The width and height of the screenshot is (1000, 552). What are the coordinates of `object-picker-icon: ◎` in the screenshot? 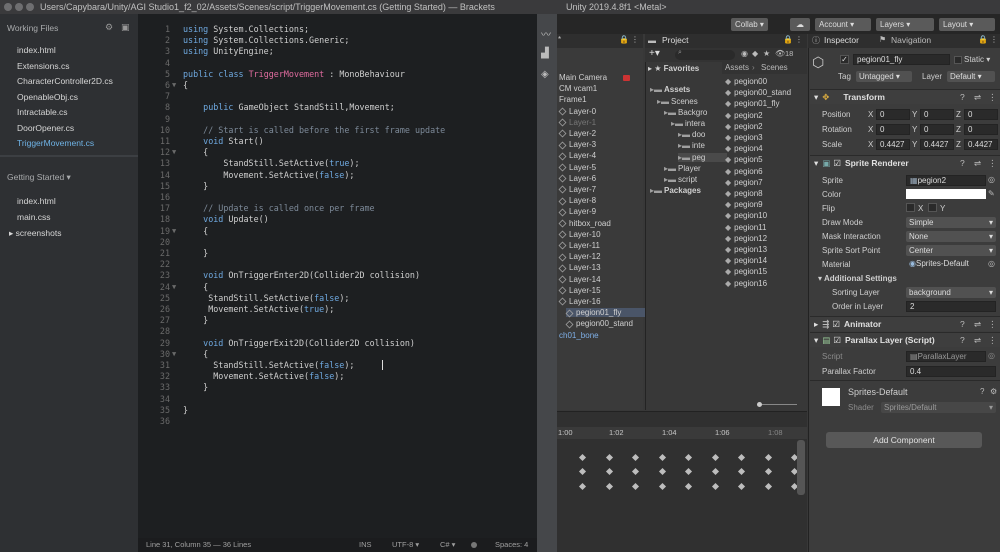 It's located at (991, 179).